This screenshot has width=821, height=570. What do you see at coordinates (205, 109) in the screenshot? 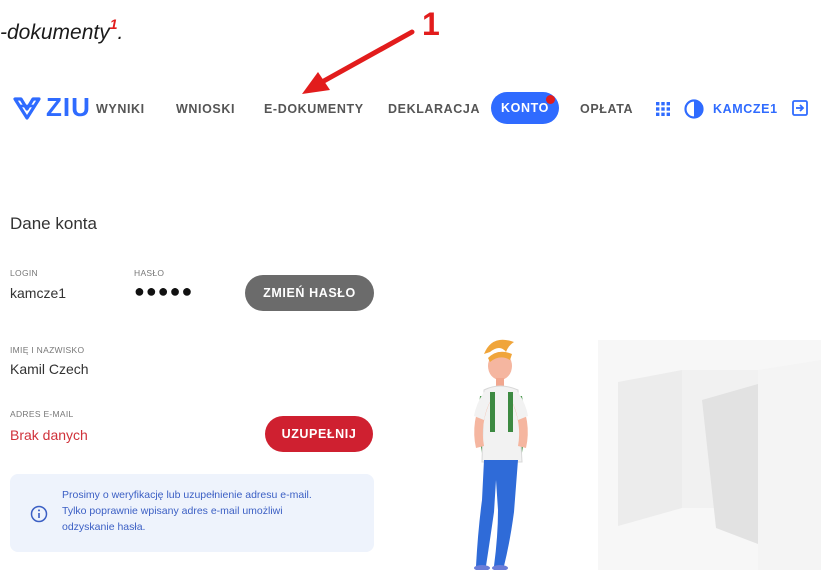
I see `nav-wnioski: WNIOSKI` at bounding box center [205, 109].